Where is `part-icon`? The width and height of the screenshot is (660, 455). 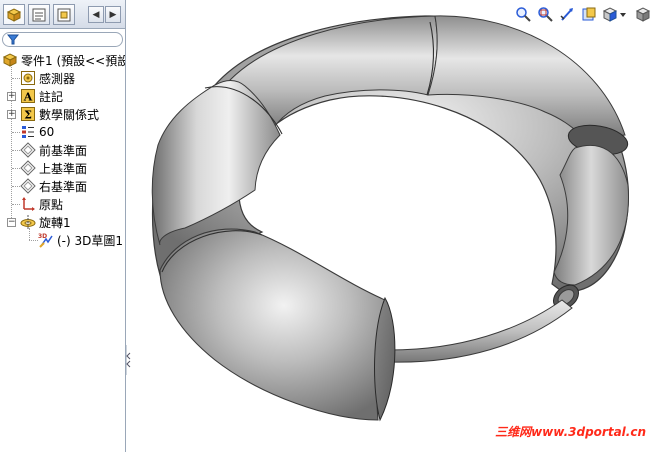 part-icon is located at coordinates (10, 60).